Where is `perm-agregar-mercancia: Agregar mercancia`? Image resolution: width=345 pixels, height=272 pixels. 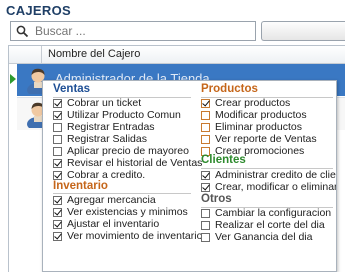
perm-agregar-mercancia: Agregar mercancia is located at coordinates (104, 200).